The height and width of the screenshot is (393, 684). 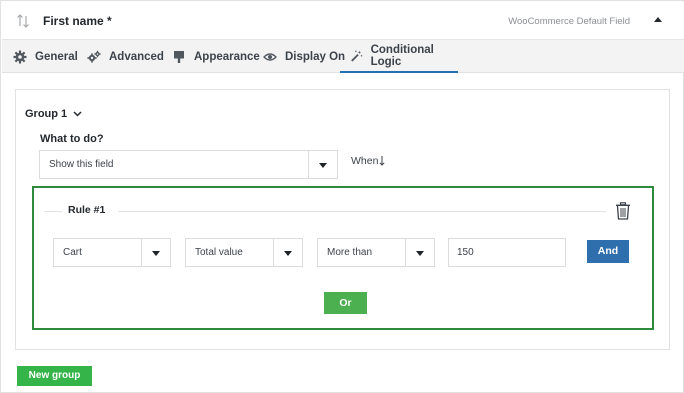 I want to click on rule-type-select: Cart, so click(x=112, y=252).